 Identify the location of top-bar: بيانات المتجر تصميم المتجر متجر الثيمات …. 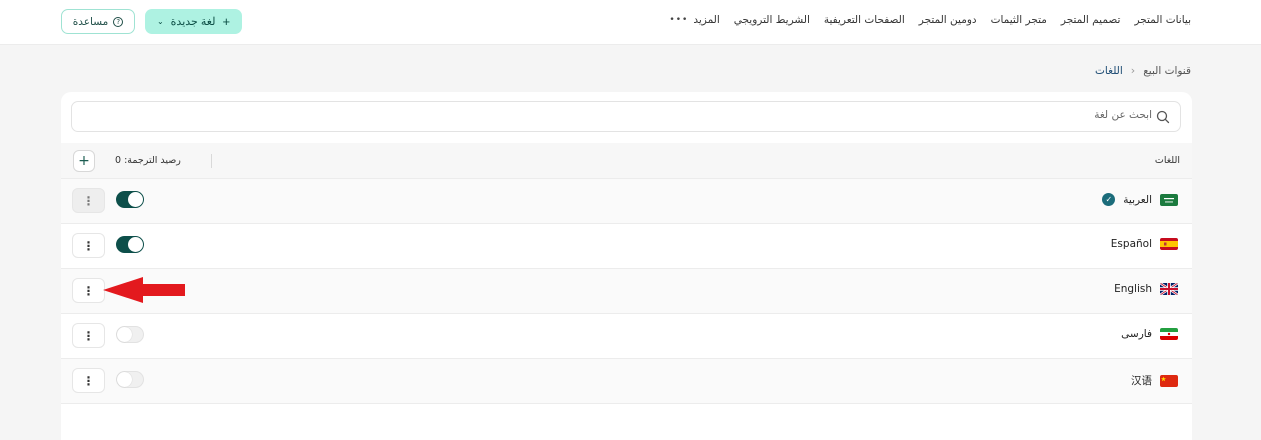
(630, 22).